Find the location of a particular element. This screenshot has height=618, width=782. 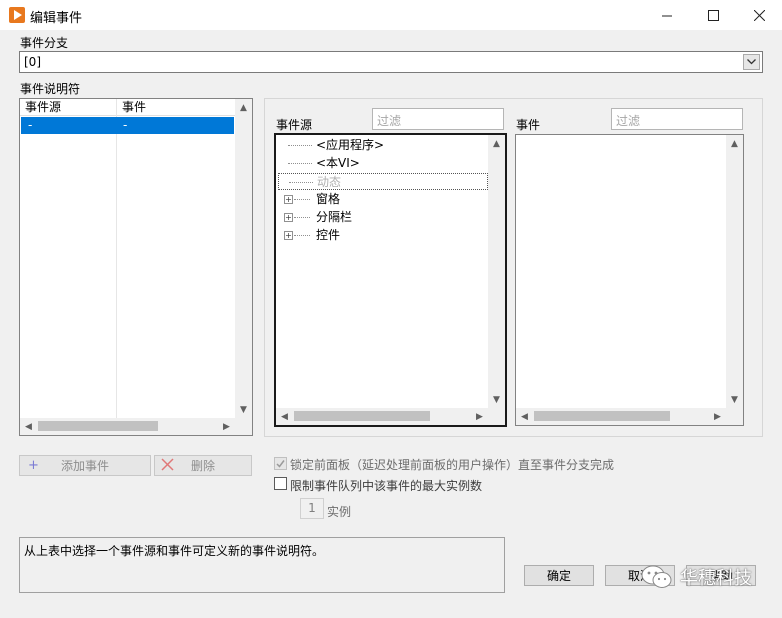

tree-item-label: 窗格 is located at coordinates (328, 199).